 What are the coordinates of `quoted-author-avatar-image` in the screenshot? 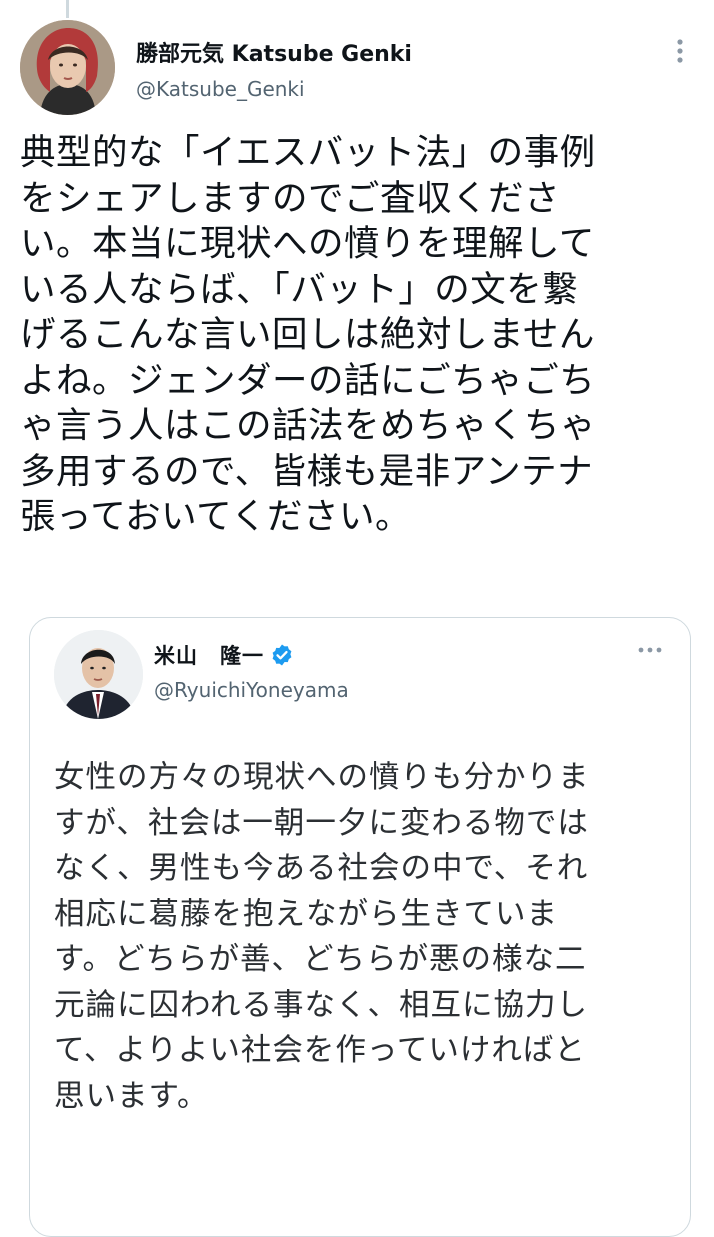 It's located at (98, 674).